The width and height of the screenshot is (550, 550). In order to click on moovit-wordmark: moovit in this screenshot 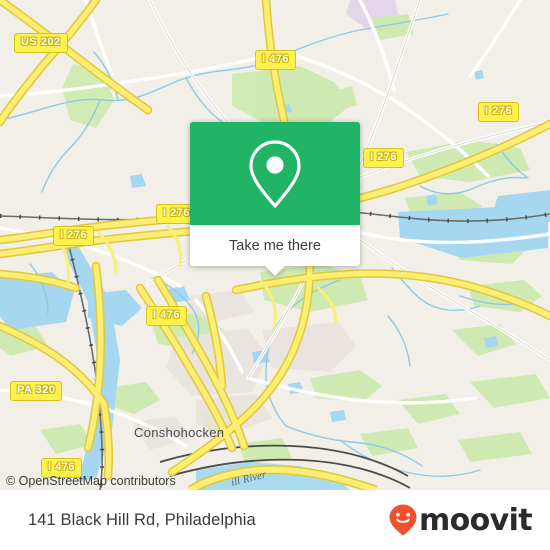, I will do `click(475, 520)`.